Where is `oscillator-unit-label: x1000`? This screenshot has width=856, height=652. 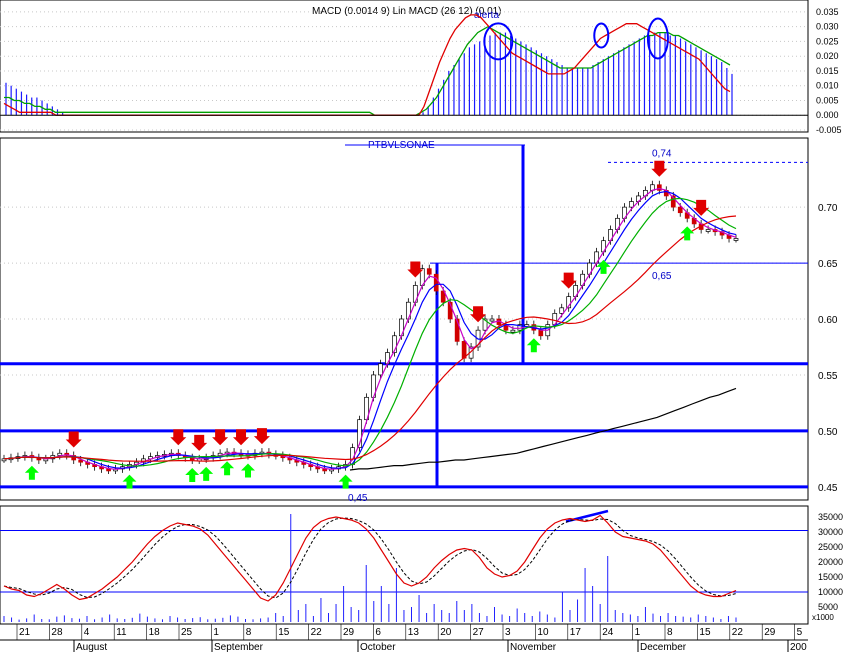 oscillator-unit-label: x1000 is located at coordinates (823, 617).